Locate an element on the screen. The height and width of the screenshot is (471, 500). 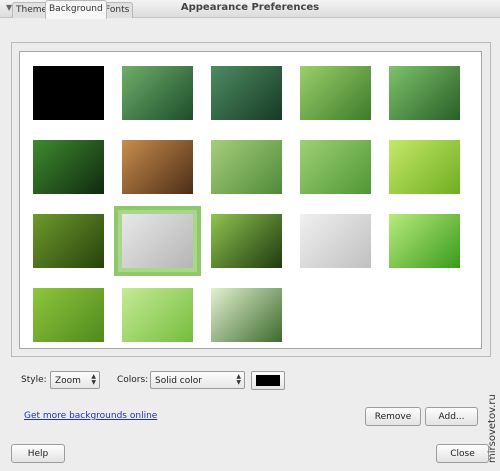
style-colors-row: Style: Zoom ▲ ▼ Colors: Solid color ▲ ▼ is located at coordinates (250, 381).